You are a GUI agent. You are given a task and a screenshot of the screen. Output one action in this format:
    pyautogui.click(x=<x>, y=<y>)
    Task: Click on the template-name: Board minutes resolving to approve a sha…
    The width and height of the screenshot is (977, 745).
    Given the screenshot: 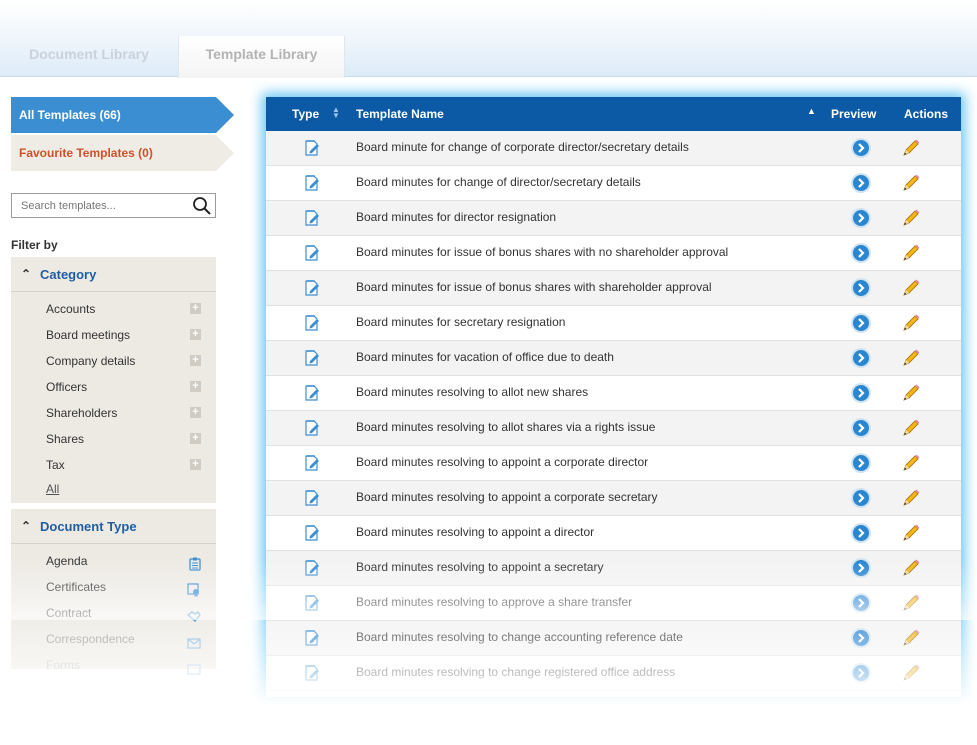 What is the action you would take?
    pyautogui.click(x=494, y=602)
    